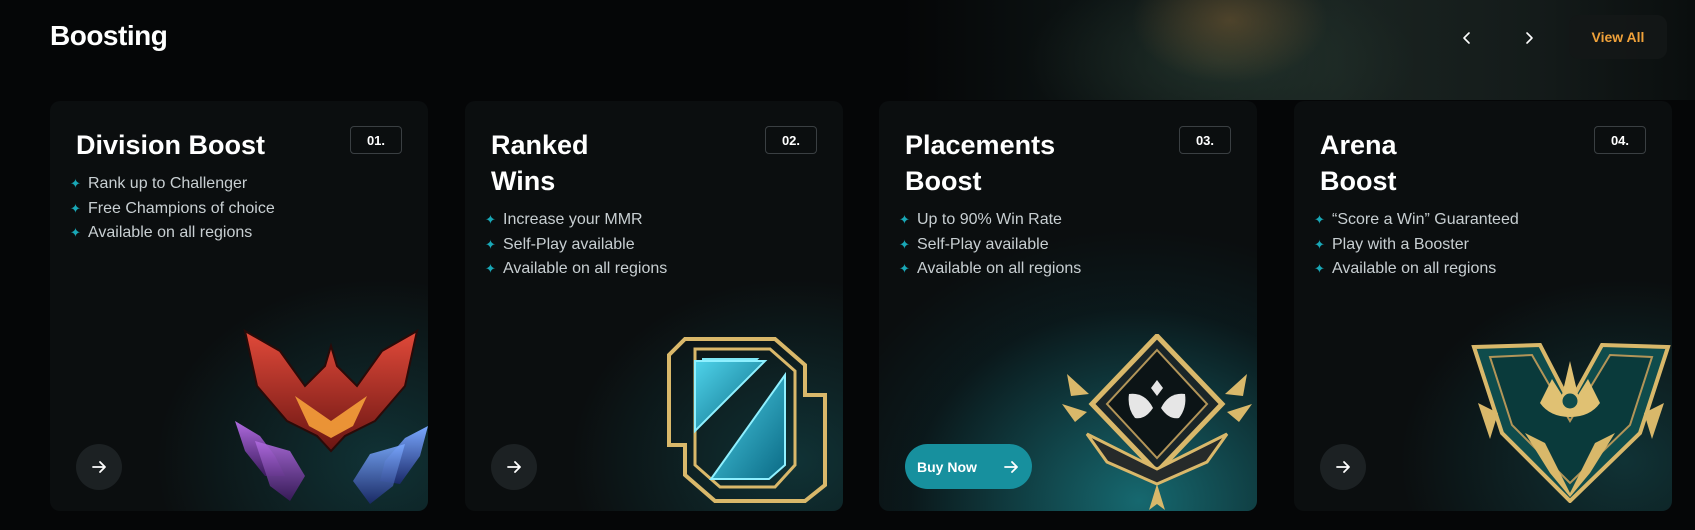 This screenshot has width=1695, height=530. Describe the element at coordinates (376, 140) in the screenshot. I see `card-number-badge: 01.` at that location.